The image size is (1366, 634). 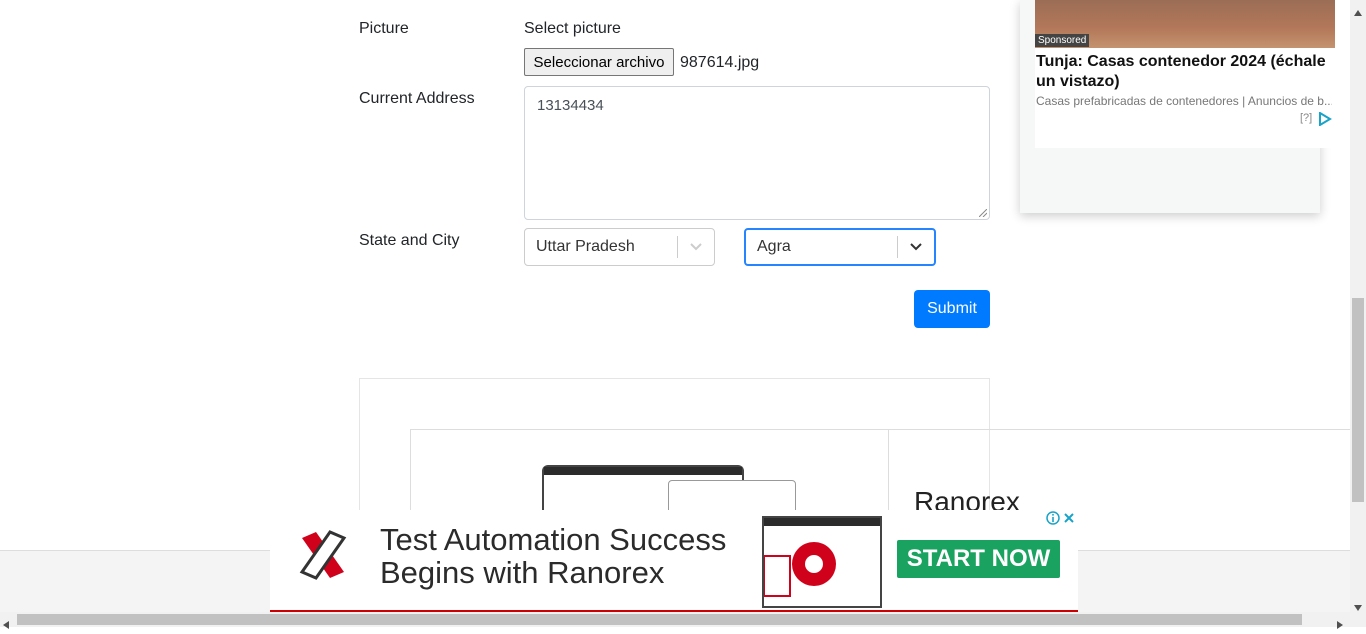 What do you see at coordinates (757, 153) in the screenshot?
I see `current-address-textarea: 13134434` at bounding box center [757, 153].